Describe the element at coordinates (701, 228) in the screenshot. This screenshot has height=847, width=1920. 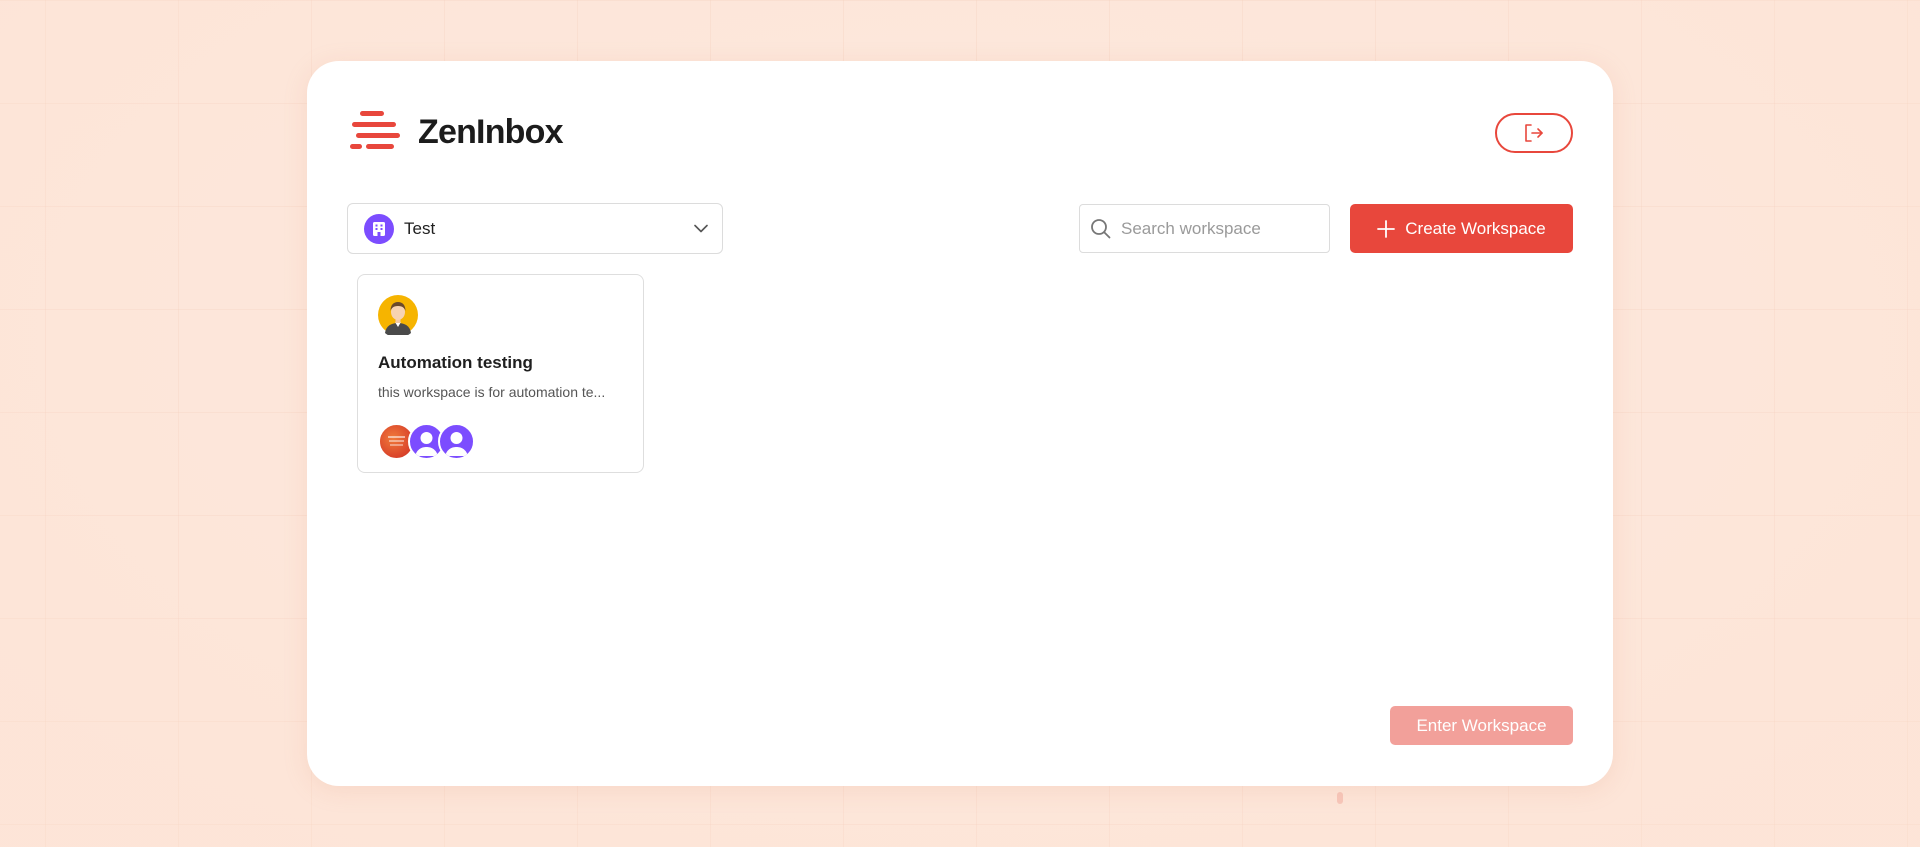
I see `chevron-down-icon` at that location.